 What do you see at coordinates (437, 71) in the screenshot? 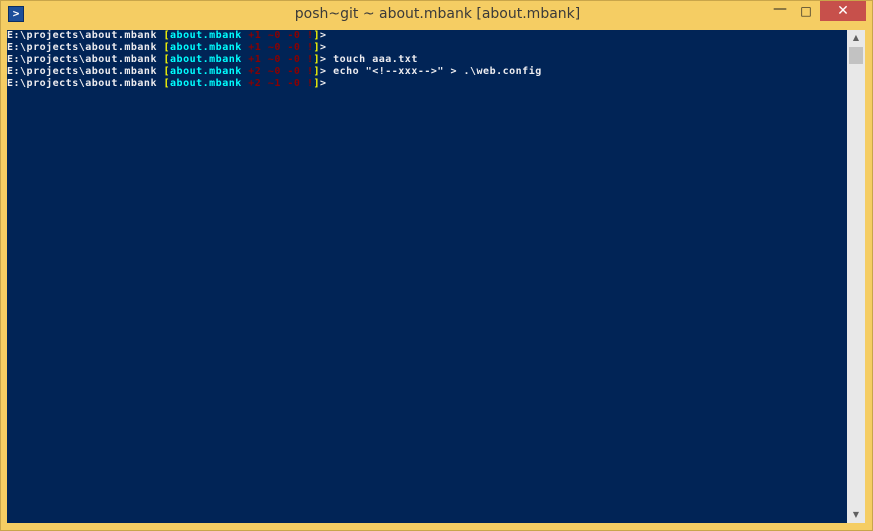
I see `command-text: echo "<!--xxx-->" > .\web.config` at bounding box center [437, 71].